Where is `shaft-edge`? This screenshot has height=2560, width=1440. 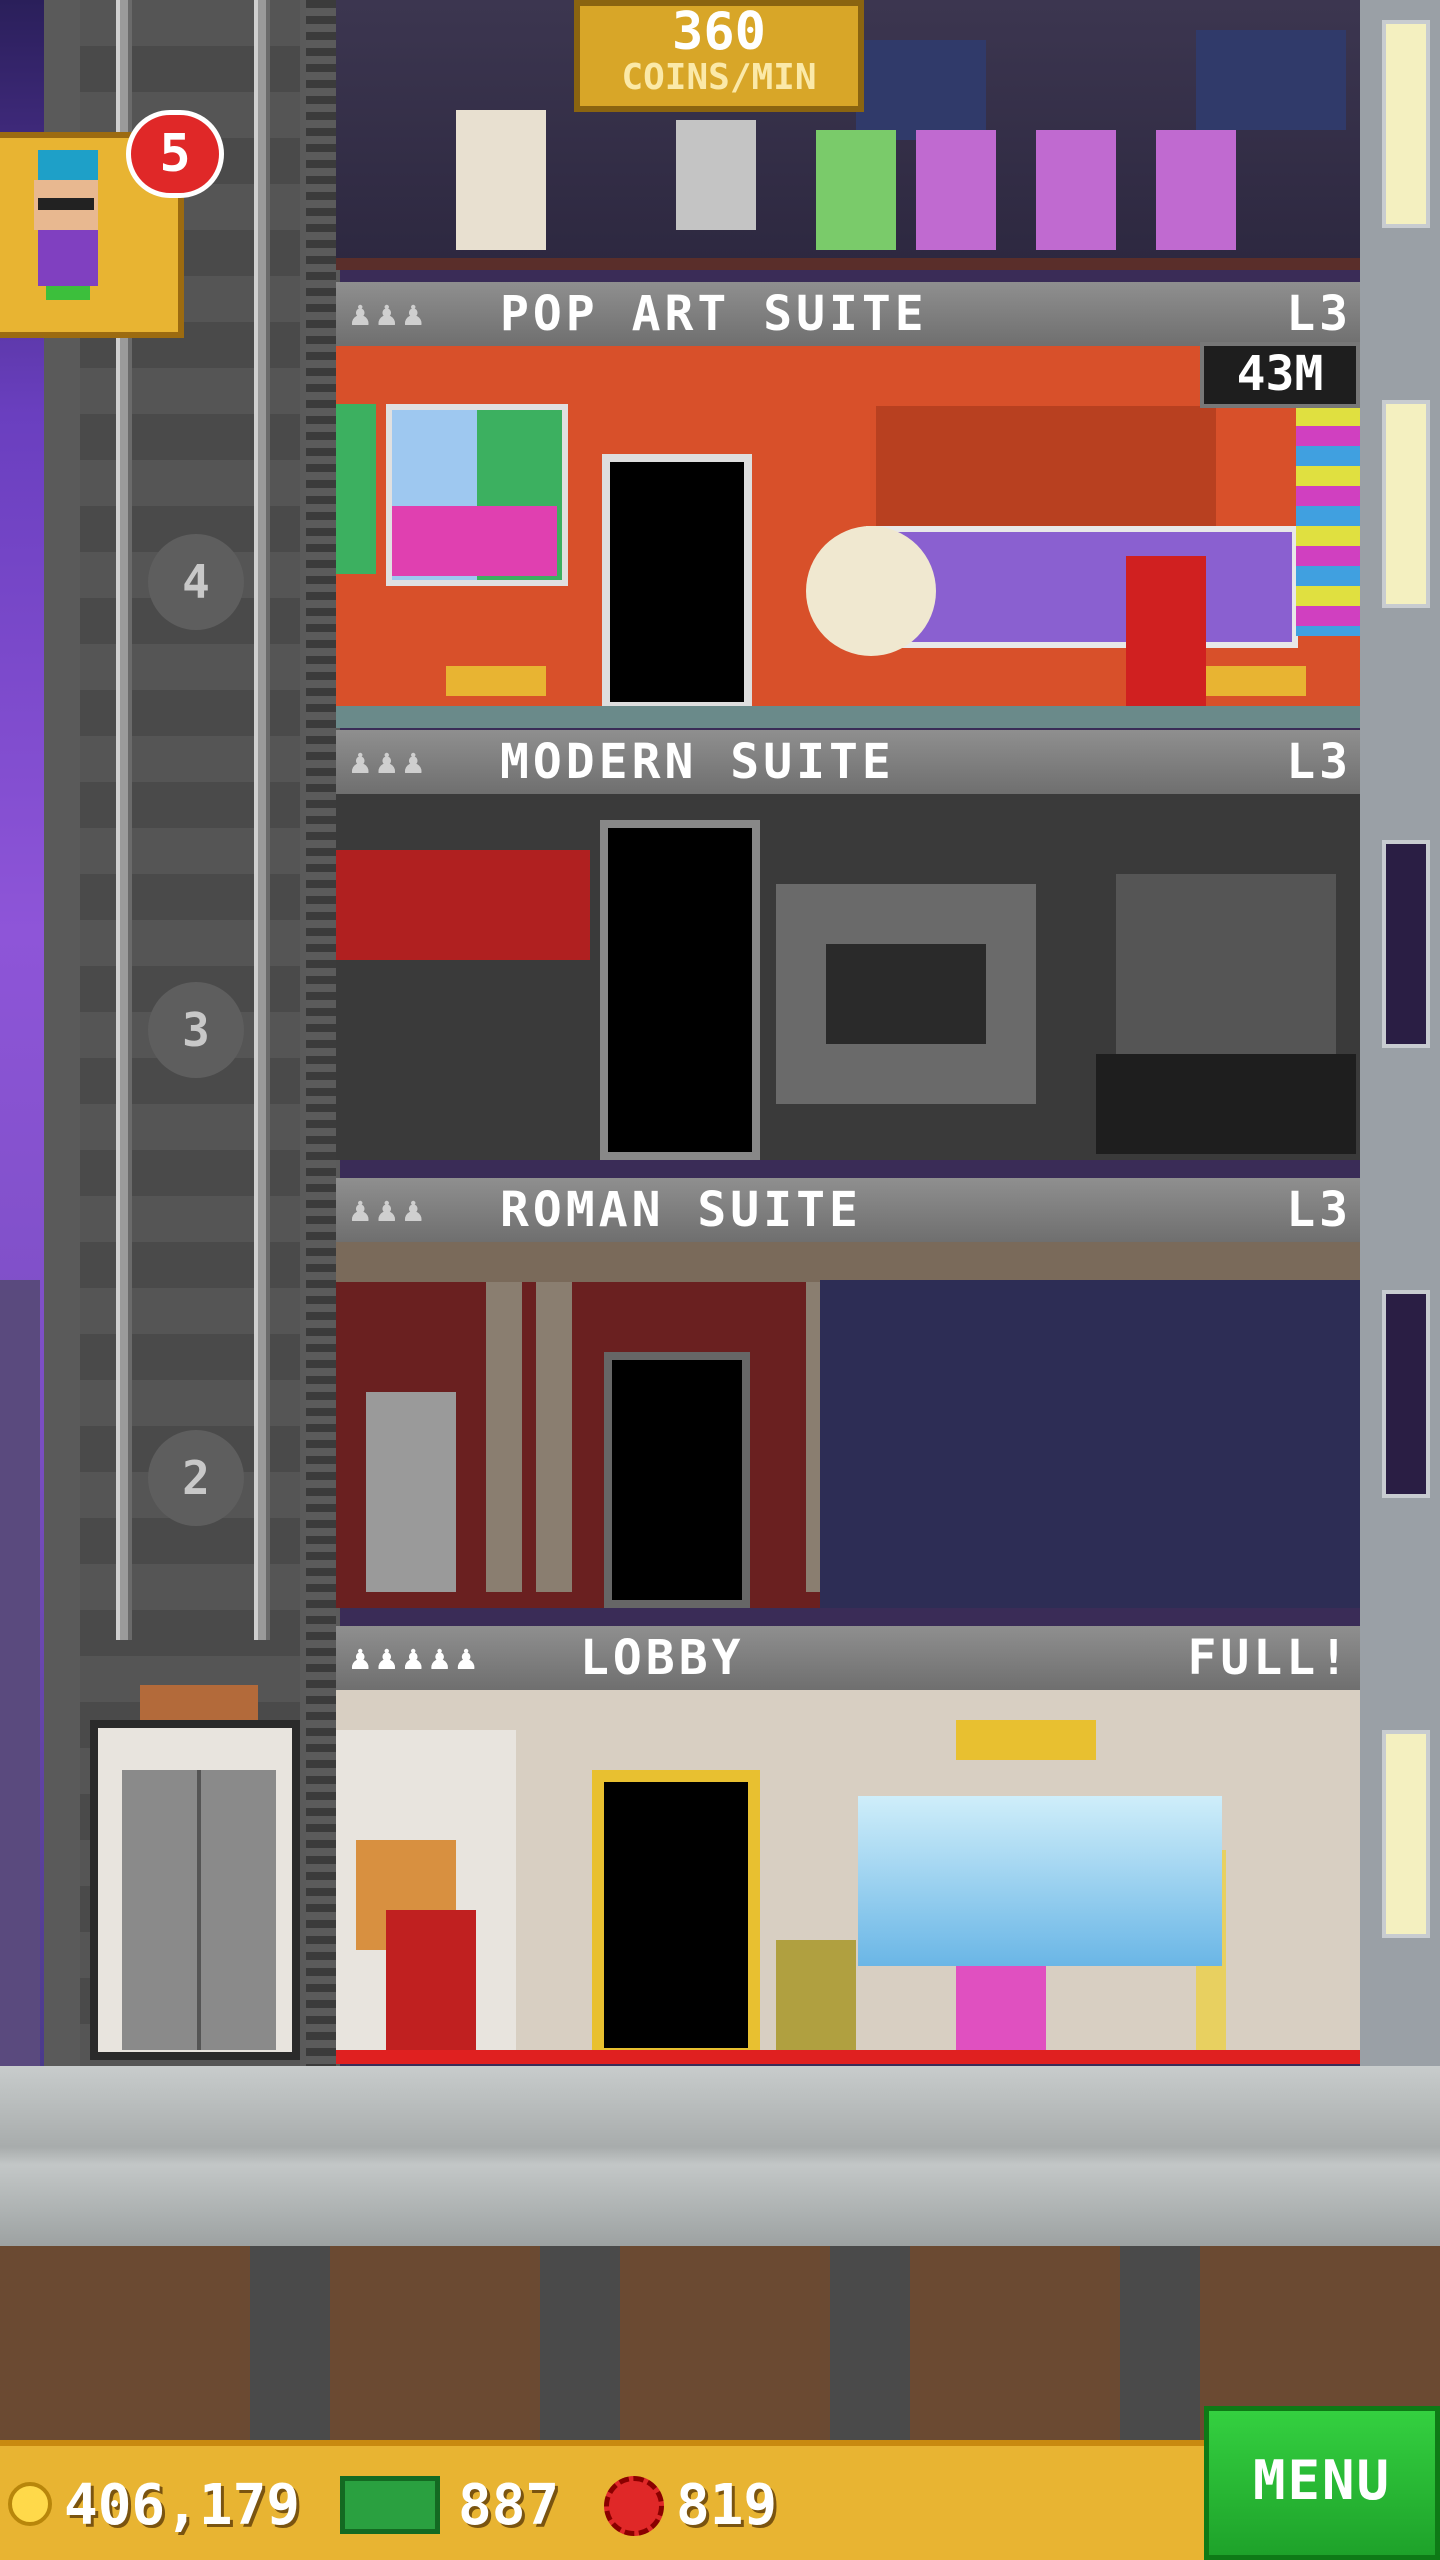 shaft-edge is located at coordinates (321, 1035).